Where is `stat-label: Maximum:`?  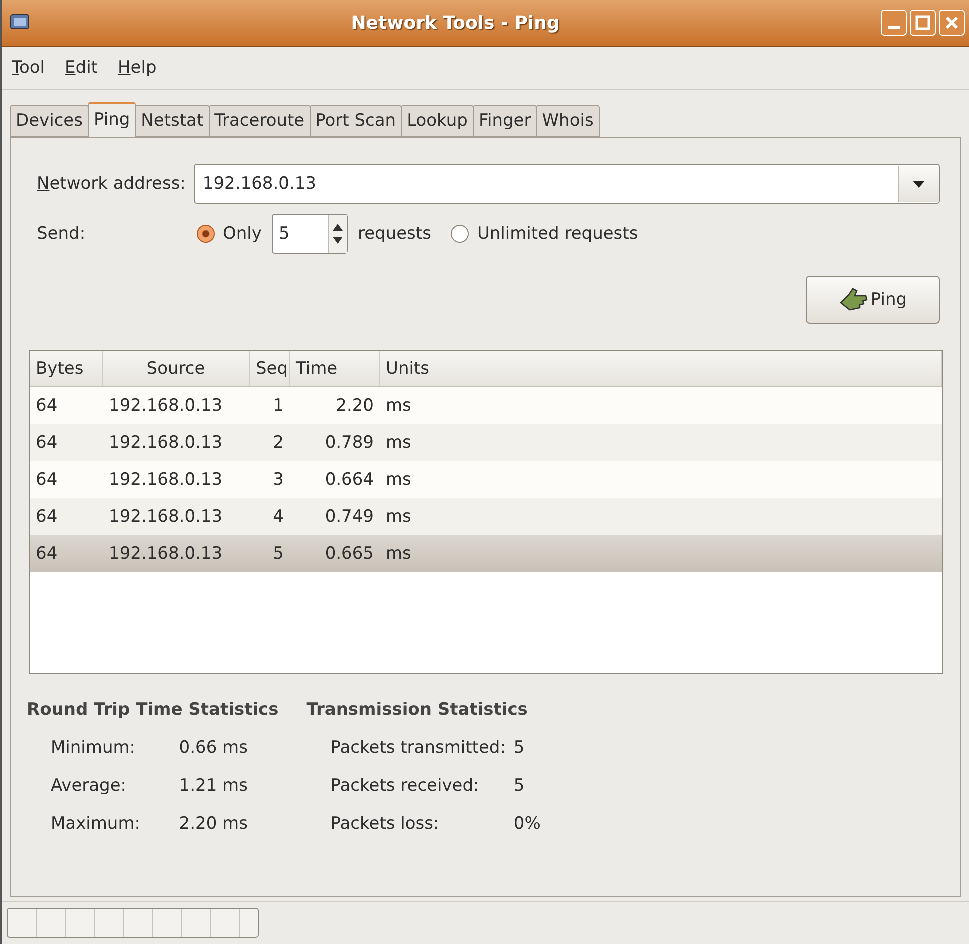 stat-label: Maximum: is located at coordinates (96, 824).